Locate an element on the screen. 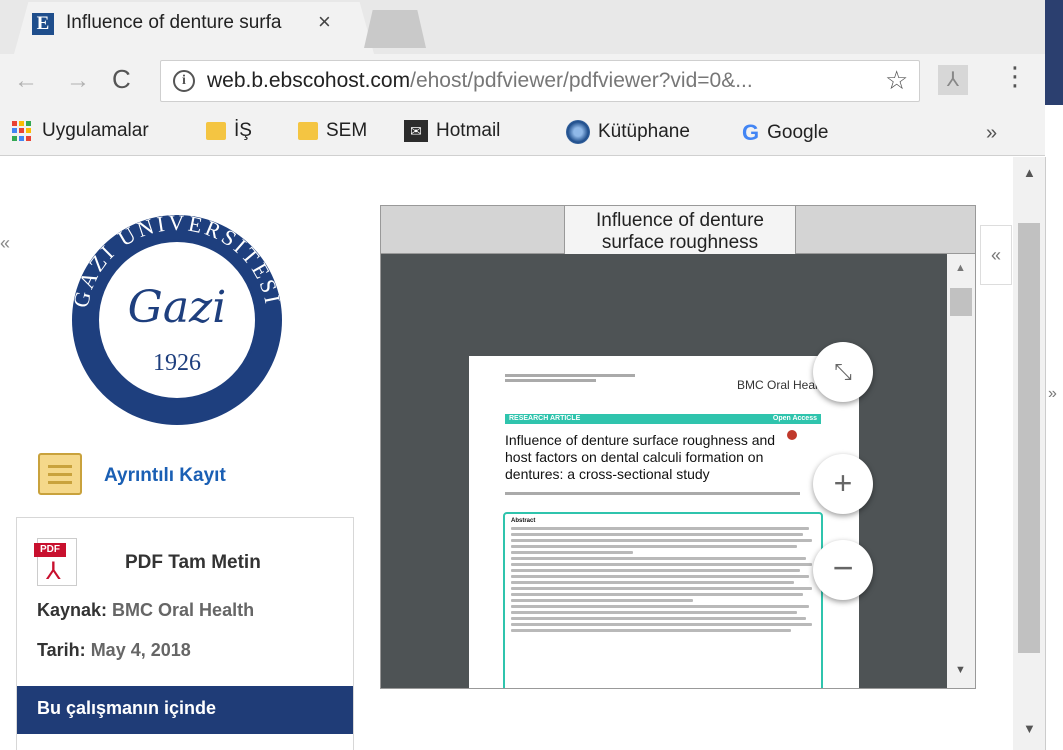 The width and height of the screenshot is (1063, 750). document-list-icon is located at coordinates (60, 474).